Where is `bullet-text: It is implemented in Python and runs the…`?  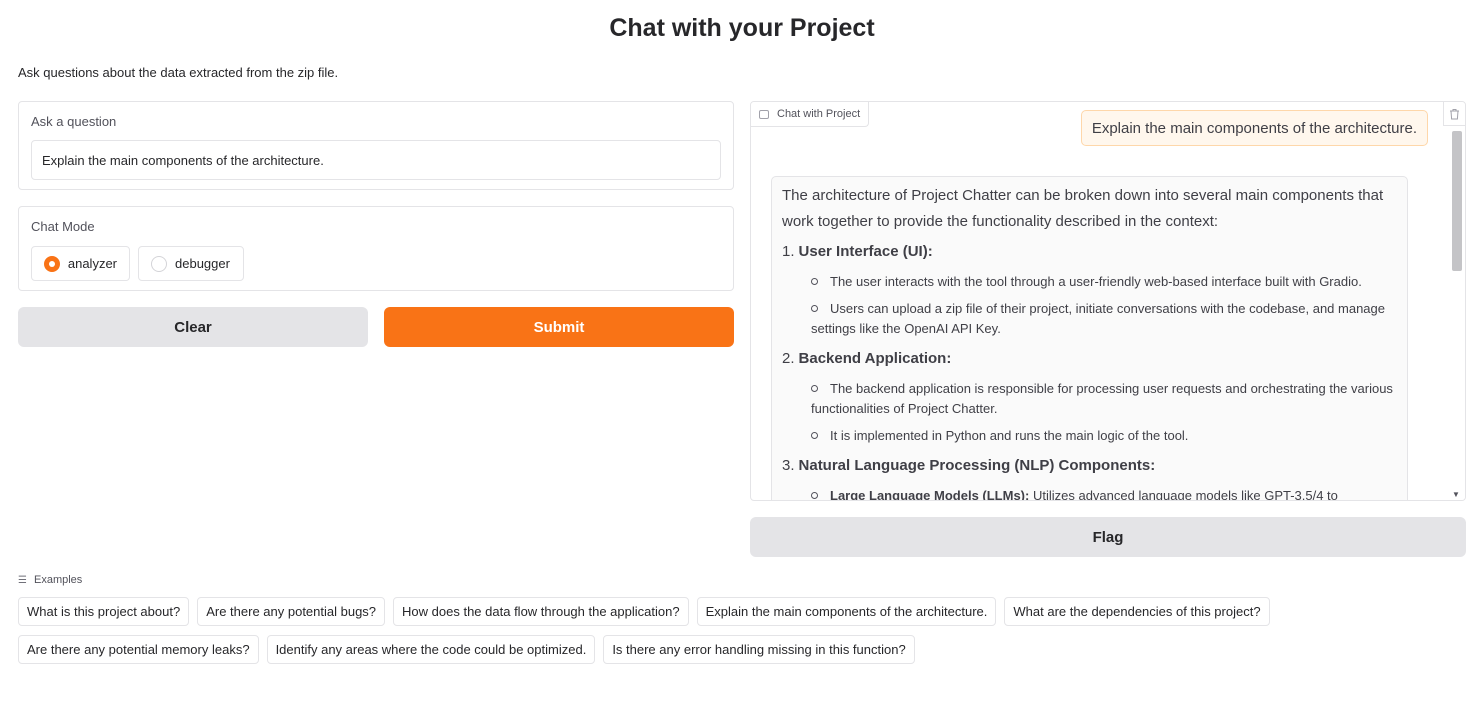 bullet-text: It is implemented in Python and runs the… is located at coordinates (1009, 435).